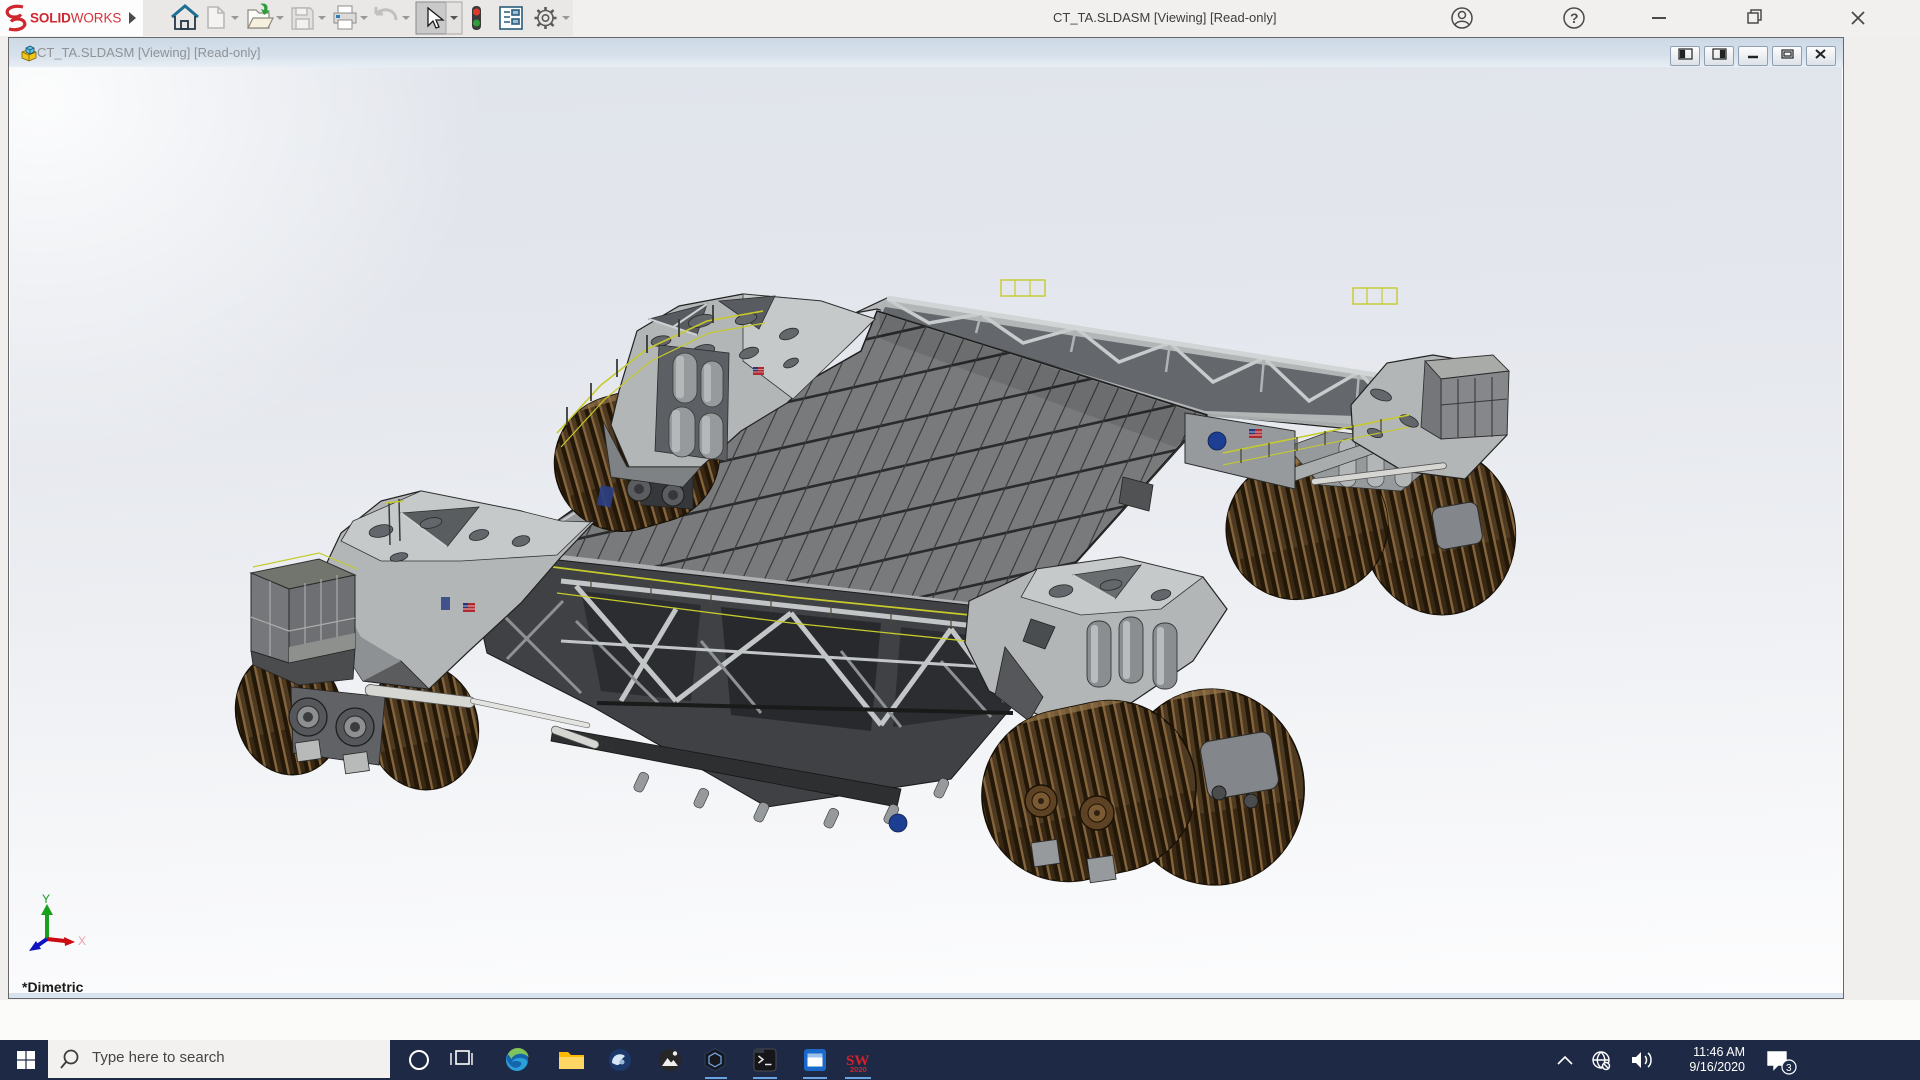  What do you see at coordinates (858, 1069) in the screenshot?
I see `svg-text: 2020` at bounding box center [858, 1069].